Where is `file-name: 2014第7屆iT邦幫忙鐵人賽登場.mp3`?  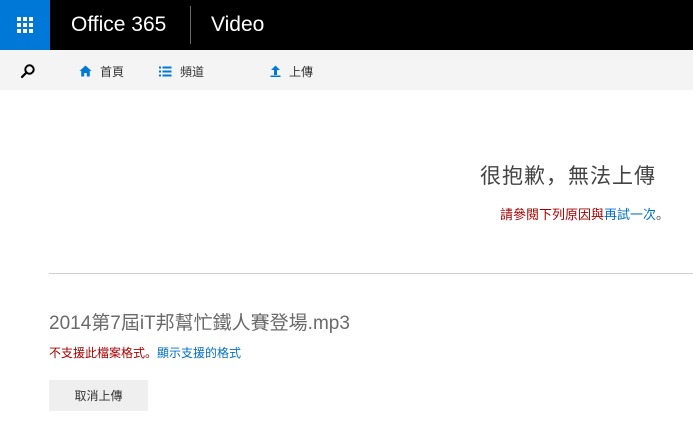
file-name: 2014第7屆iT邦幫忙鐵人賽登場.mp3 is located at coordinates (199, 323).